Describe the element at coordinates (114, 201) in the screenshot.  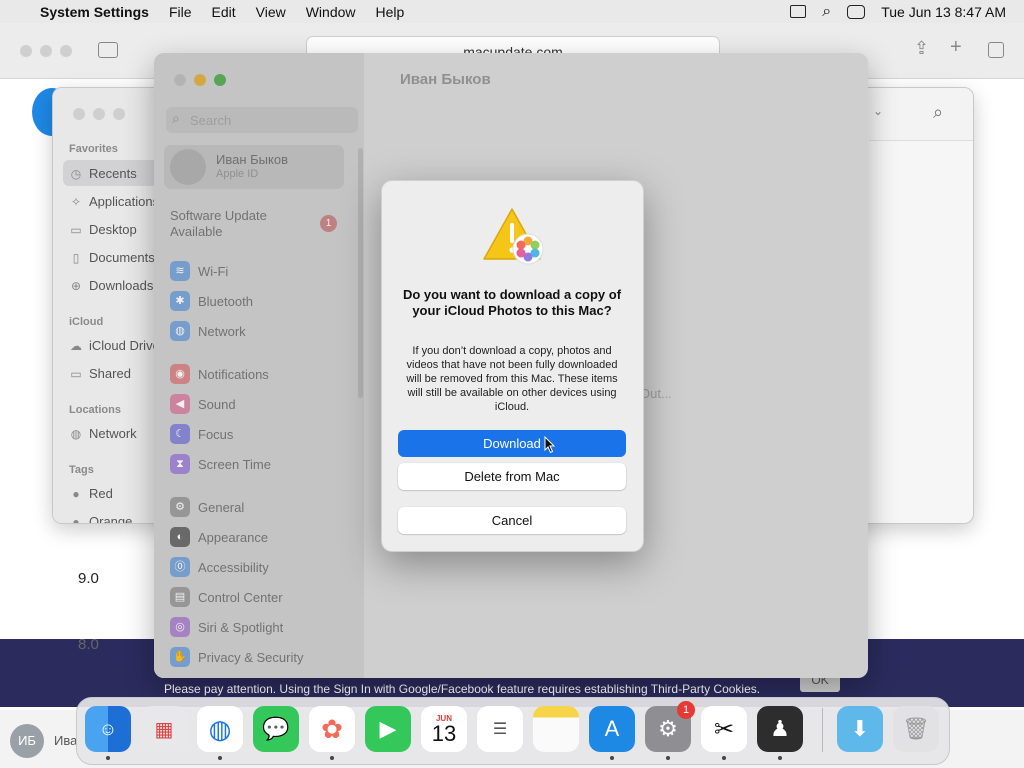
I see `sidebar-item-applications: ✧ Applications` at that location.